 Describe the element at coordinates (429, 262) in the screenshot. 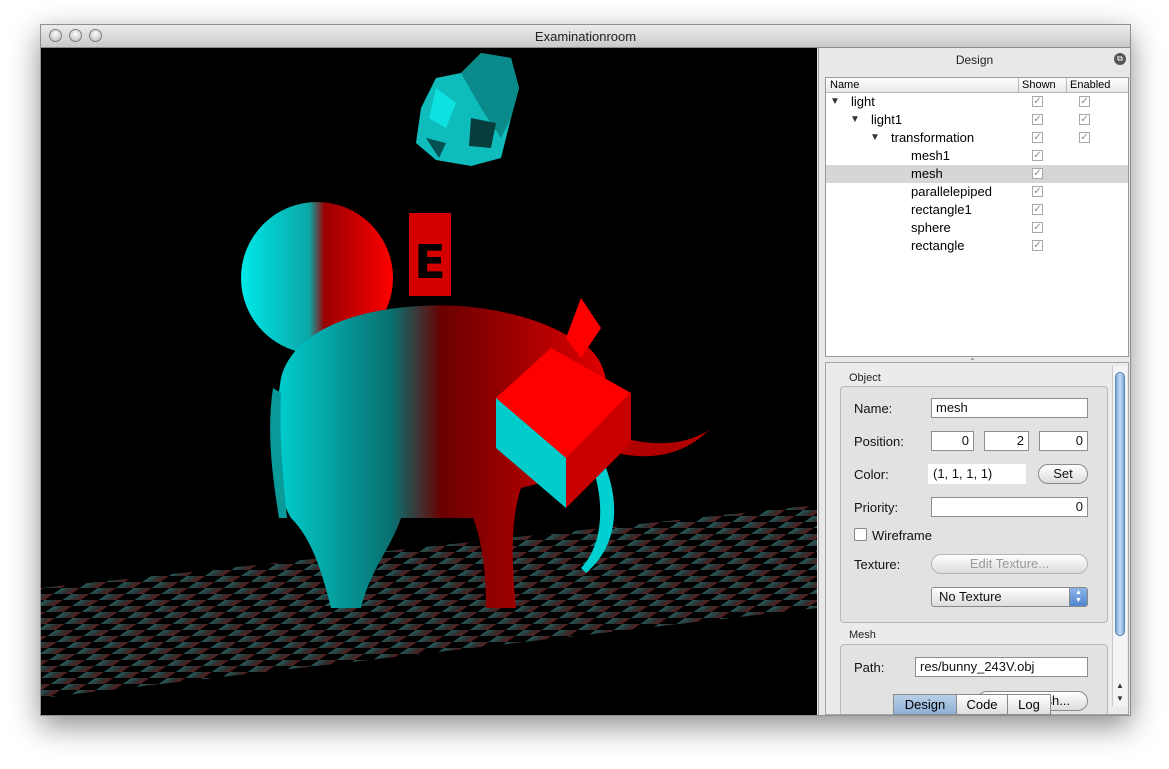

I see `e-marker-label: E` at that location.